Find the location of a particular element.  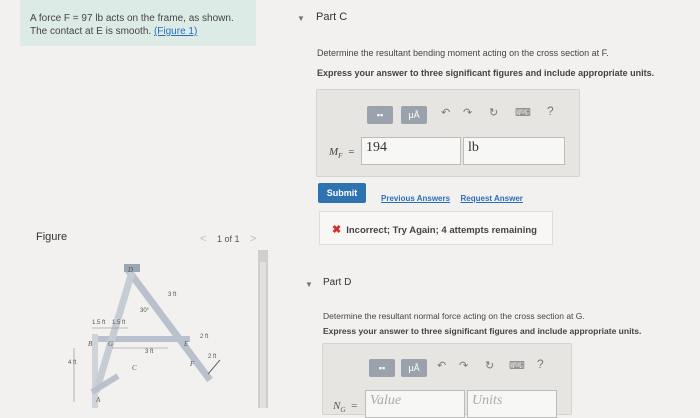

dim-label-5: 2 ft is located at coordinates (204, 337).